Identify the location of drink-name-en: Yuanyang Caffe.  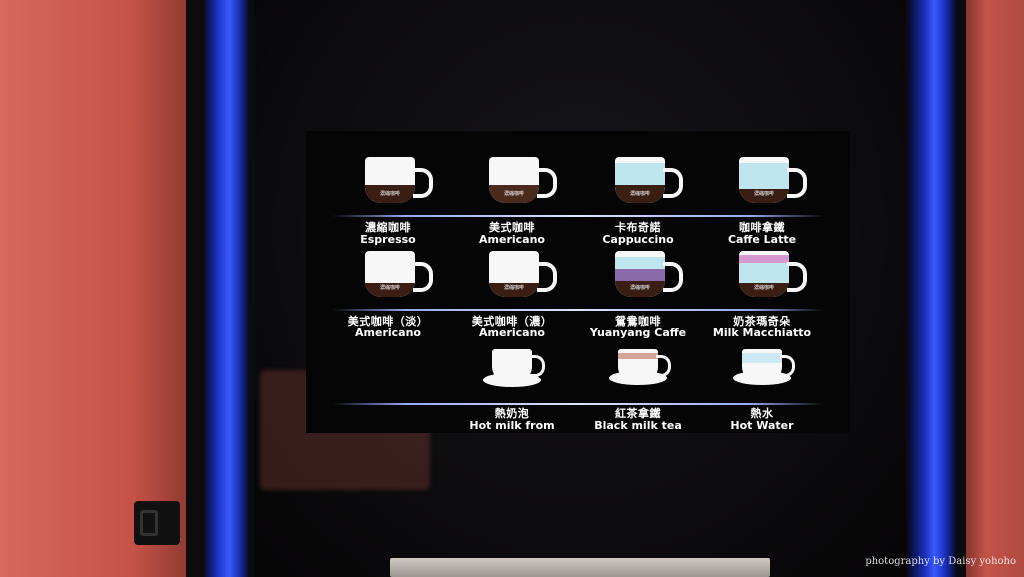
(638, 332).